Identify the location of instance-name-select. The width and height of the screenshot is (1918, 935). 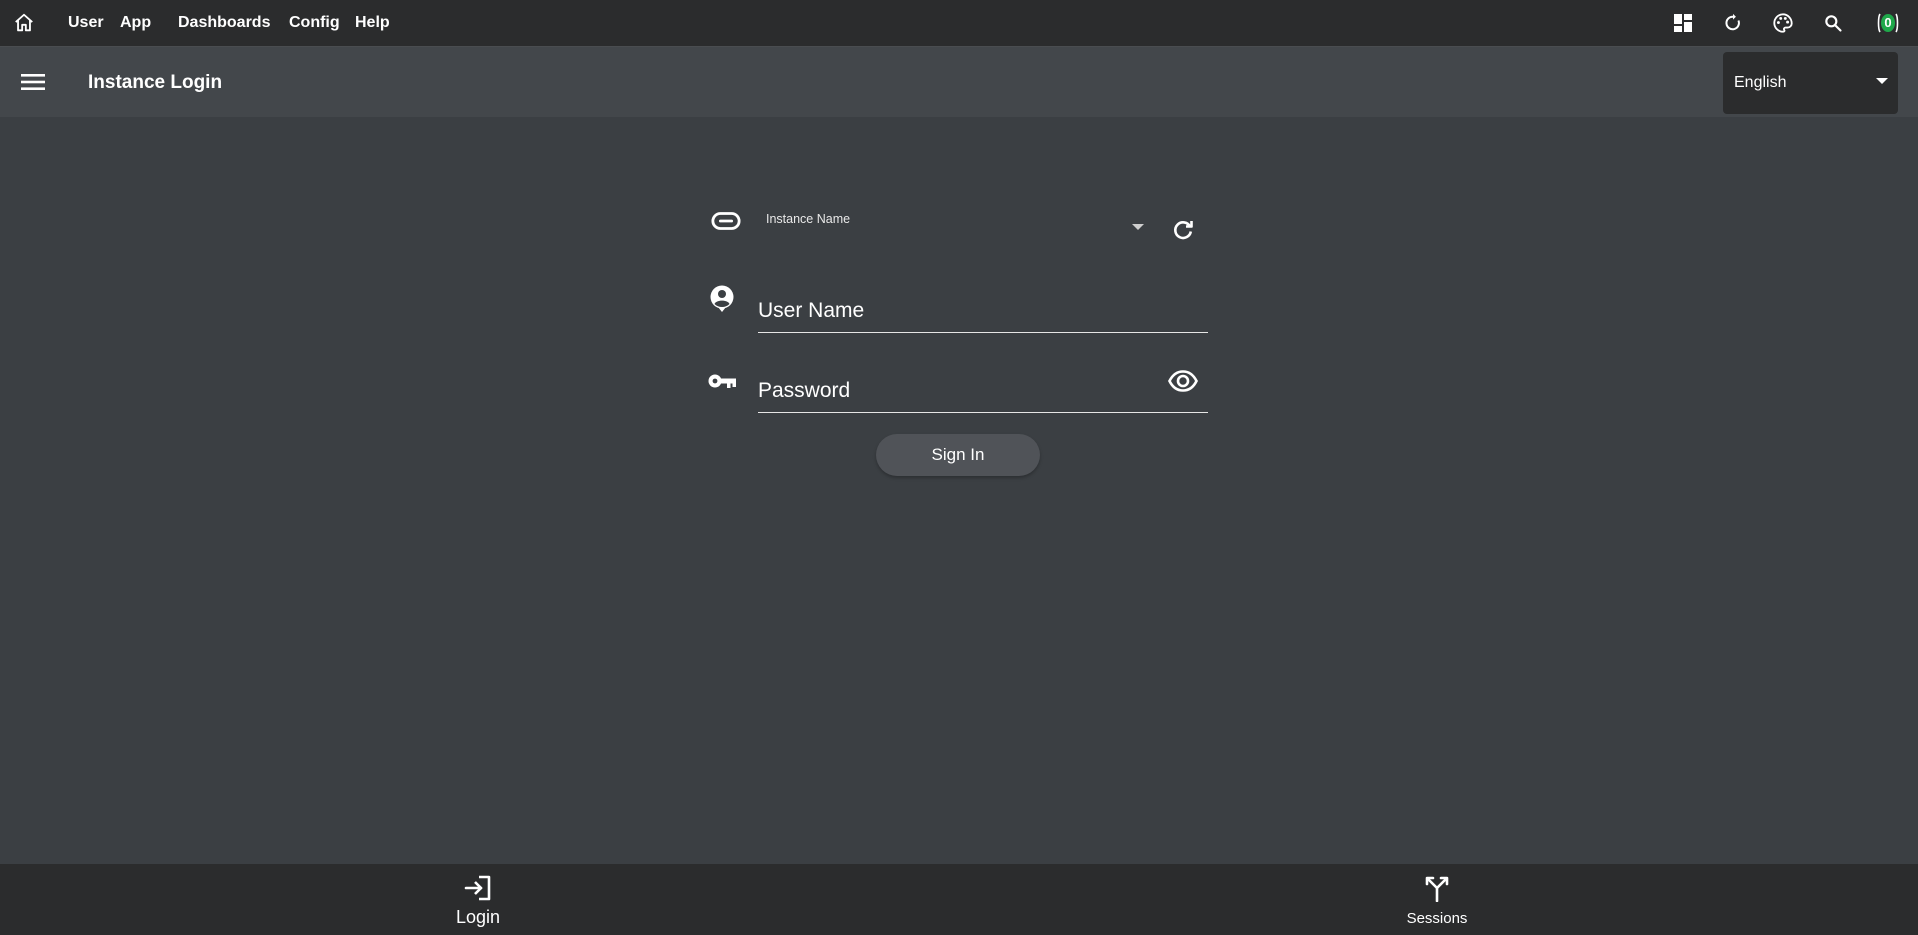
(956, 230).